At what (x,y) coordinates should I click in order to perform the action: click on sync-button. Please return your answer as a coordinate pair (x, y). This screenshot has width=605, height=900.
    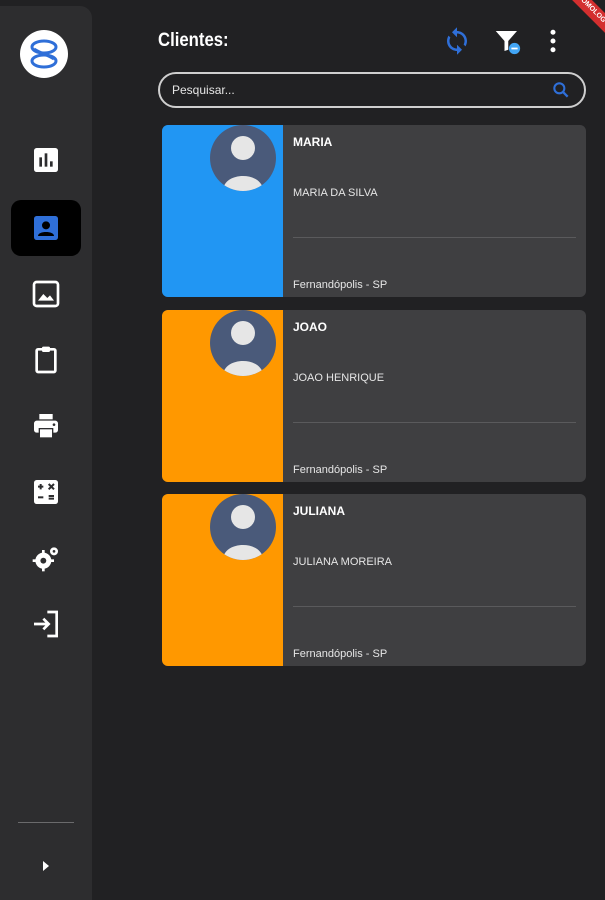
    Looking at the image, I should click on (457, 41).